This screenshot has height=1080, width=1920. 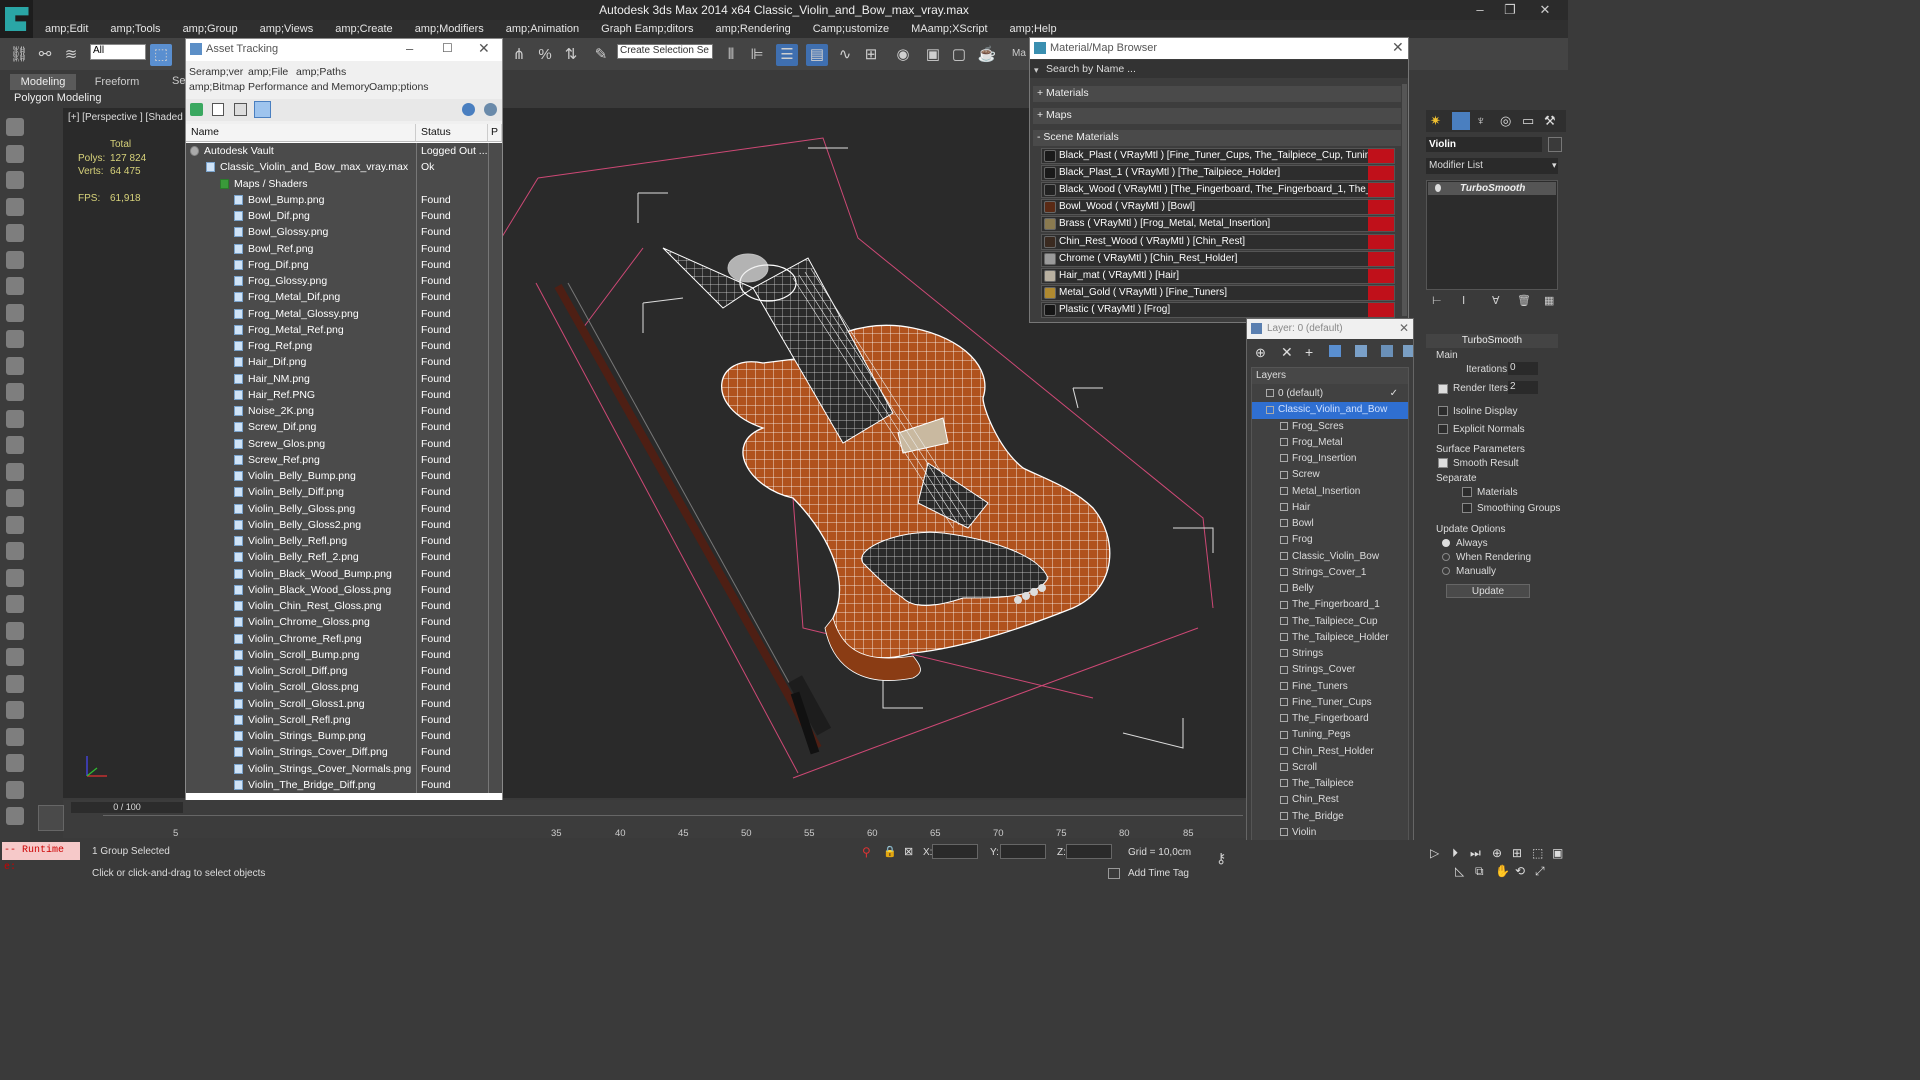 I want to click on z-coordinate-field, so click(x=1089, y=851).